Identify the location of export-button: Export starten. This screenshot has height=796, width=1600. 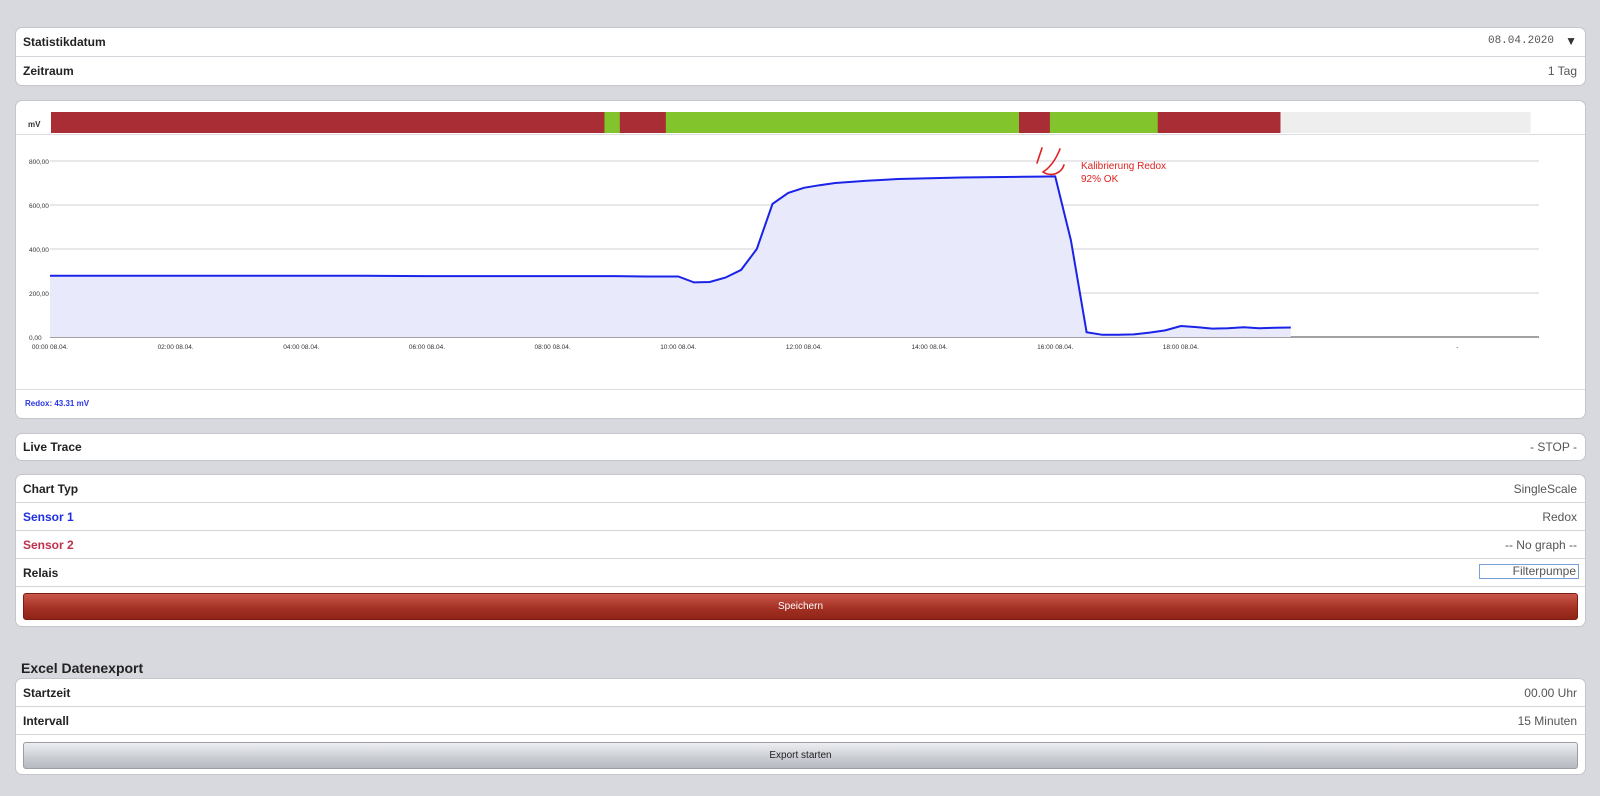
(800, 755).